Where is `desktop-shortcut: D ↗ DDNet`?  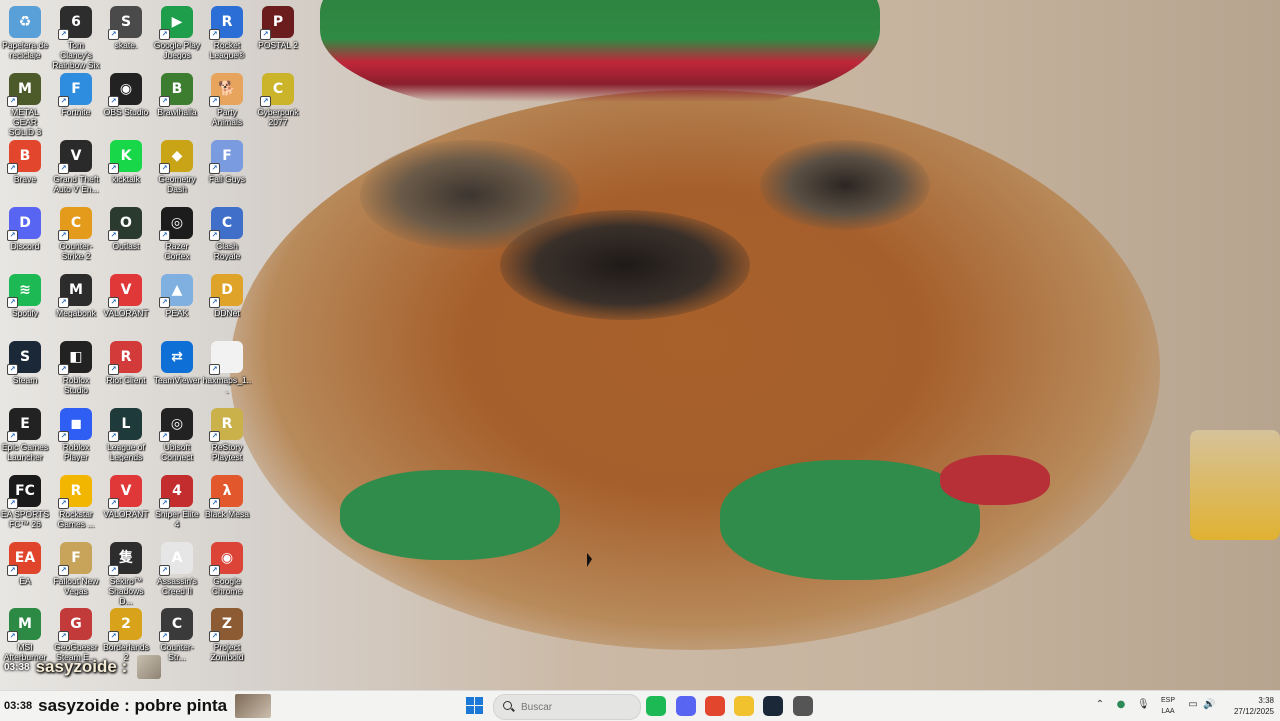 desktop-shortcut: D ↗ DDNet is located at coordinates (227, 303).